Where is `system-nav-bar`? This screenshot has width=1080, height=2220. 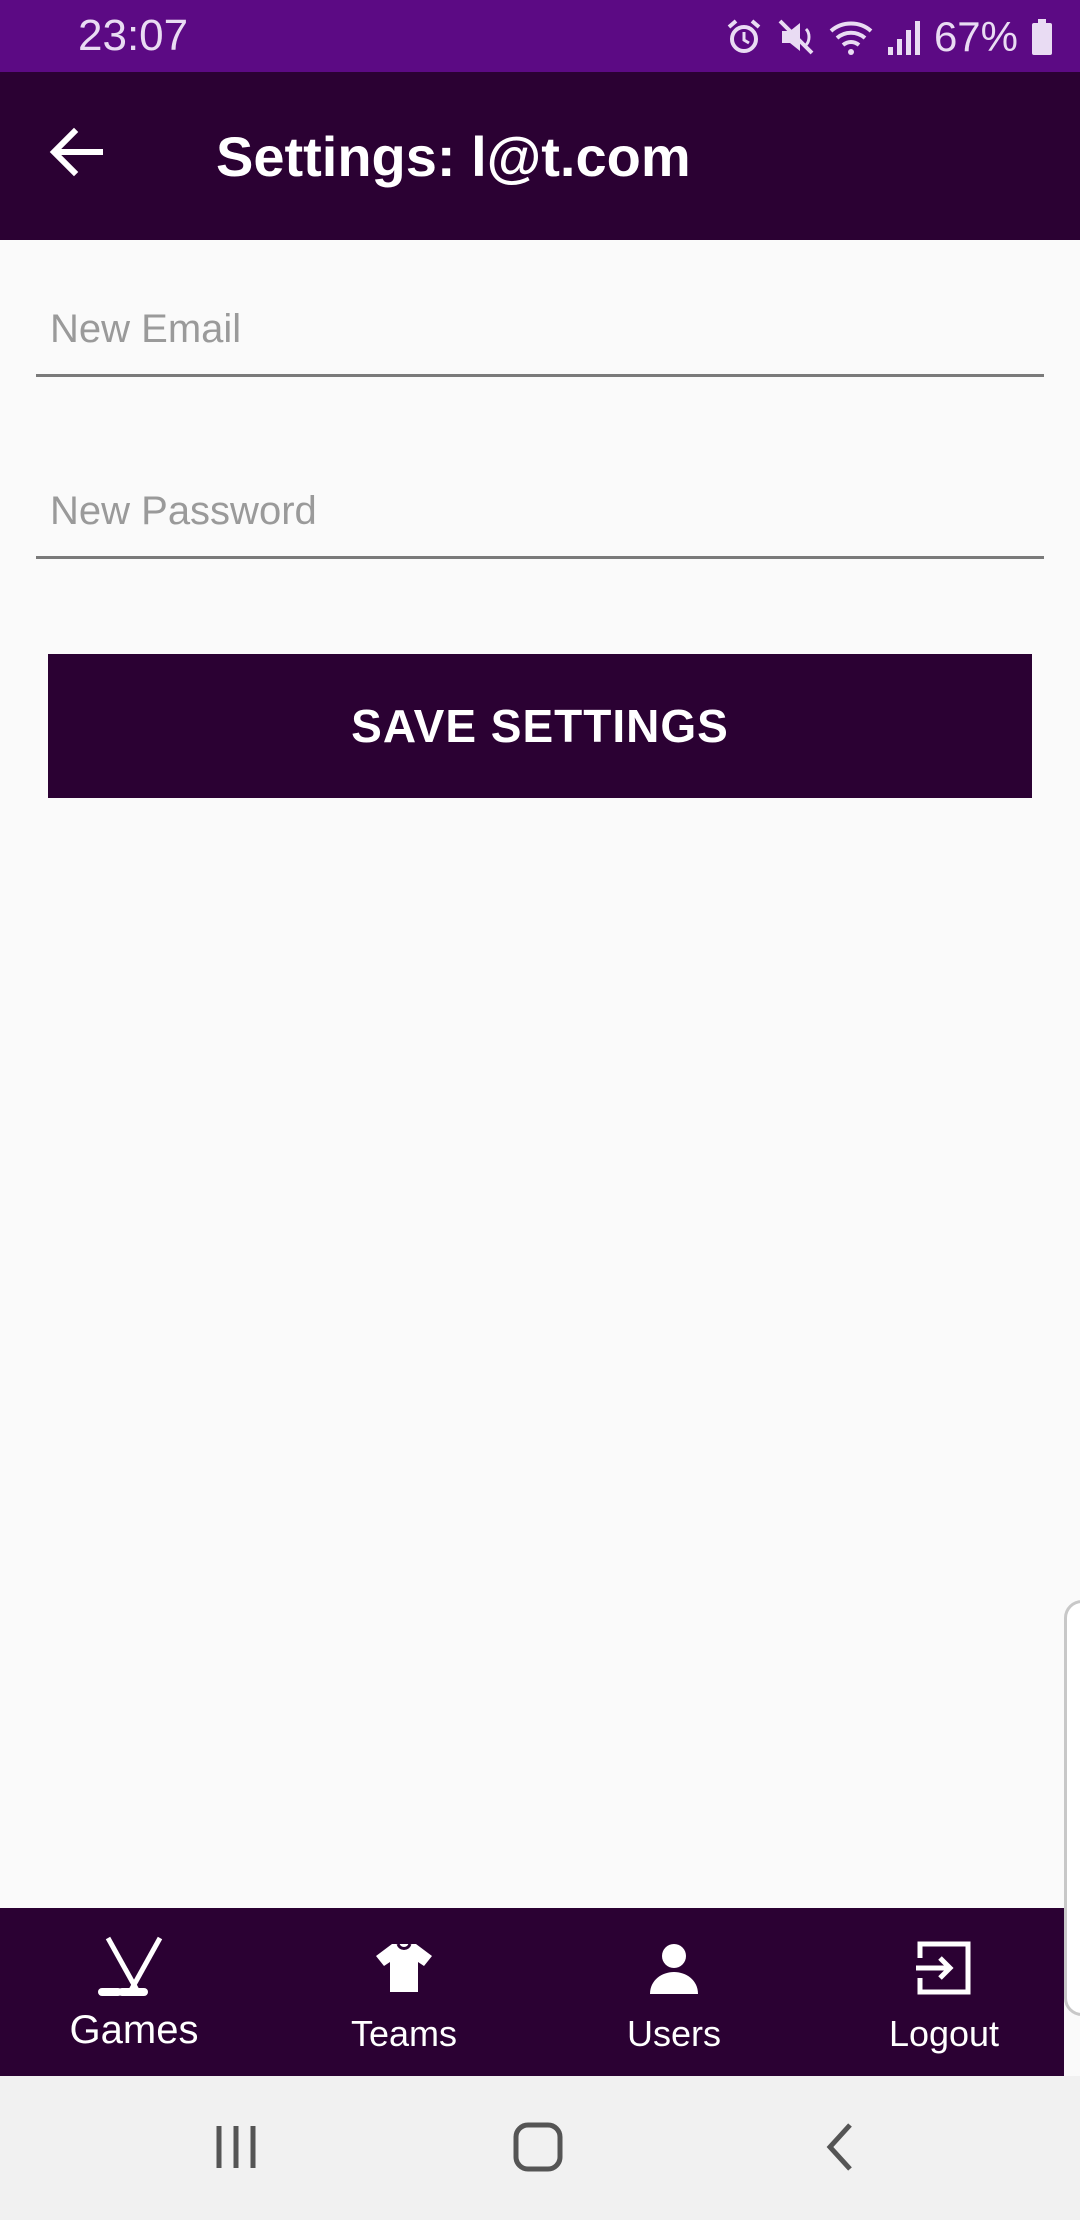 system-nav-bar is located at coordinates (540, 2148).